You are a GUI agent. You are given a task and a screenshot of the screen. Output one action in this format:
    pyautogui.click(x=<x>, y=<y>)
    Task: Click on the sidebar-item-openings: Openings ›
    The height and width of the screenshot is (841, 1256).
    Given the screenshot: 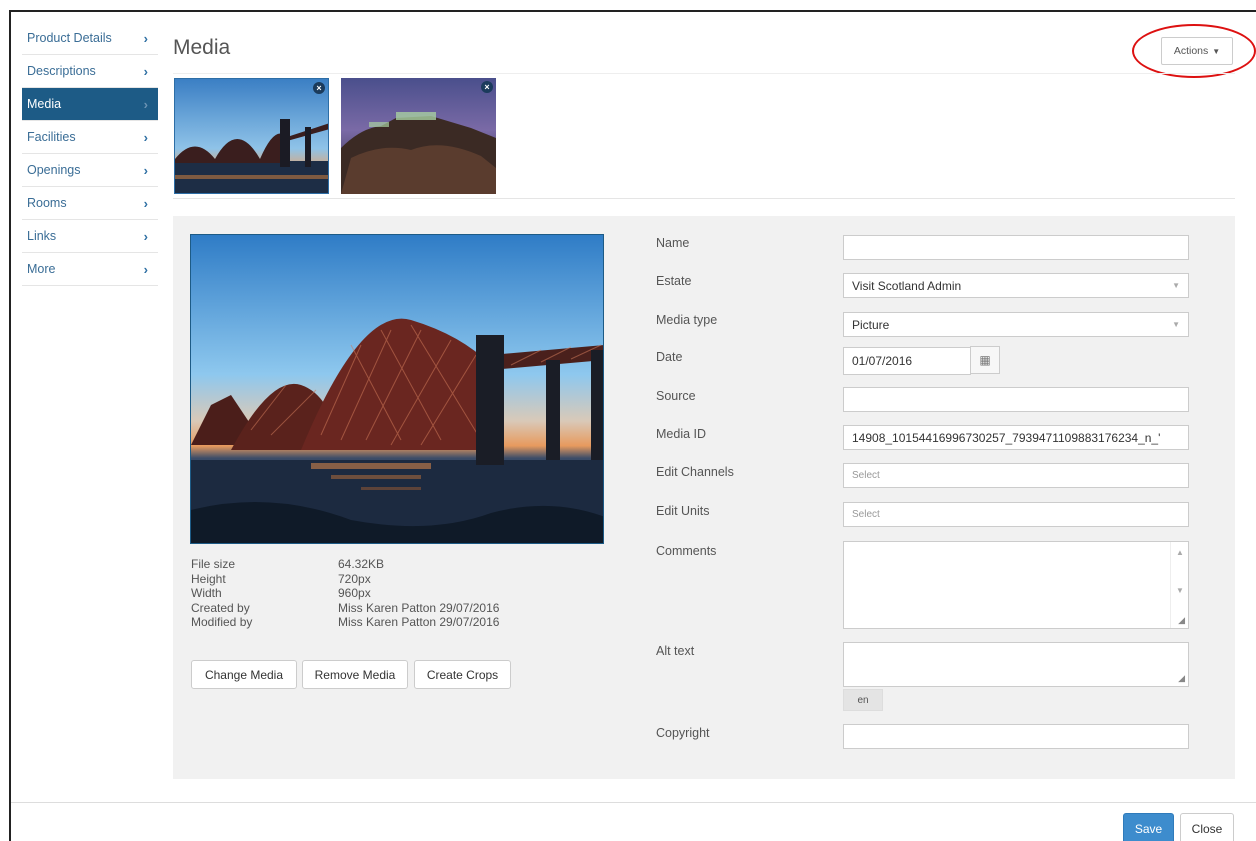 What is the action you would take?
    pyautogui.click(x=90, y=170)
    